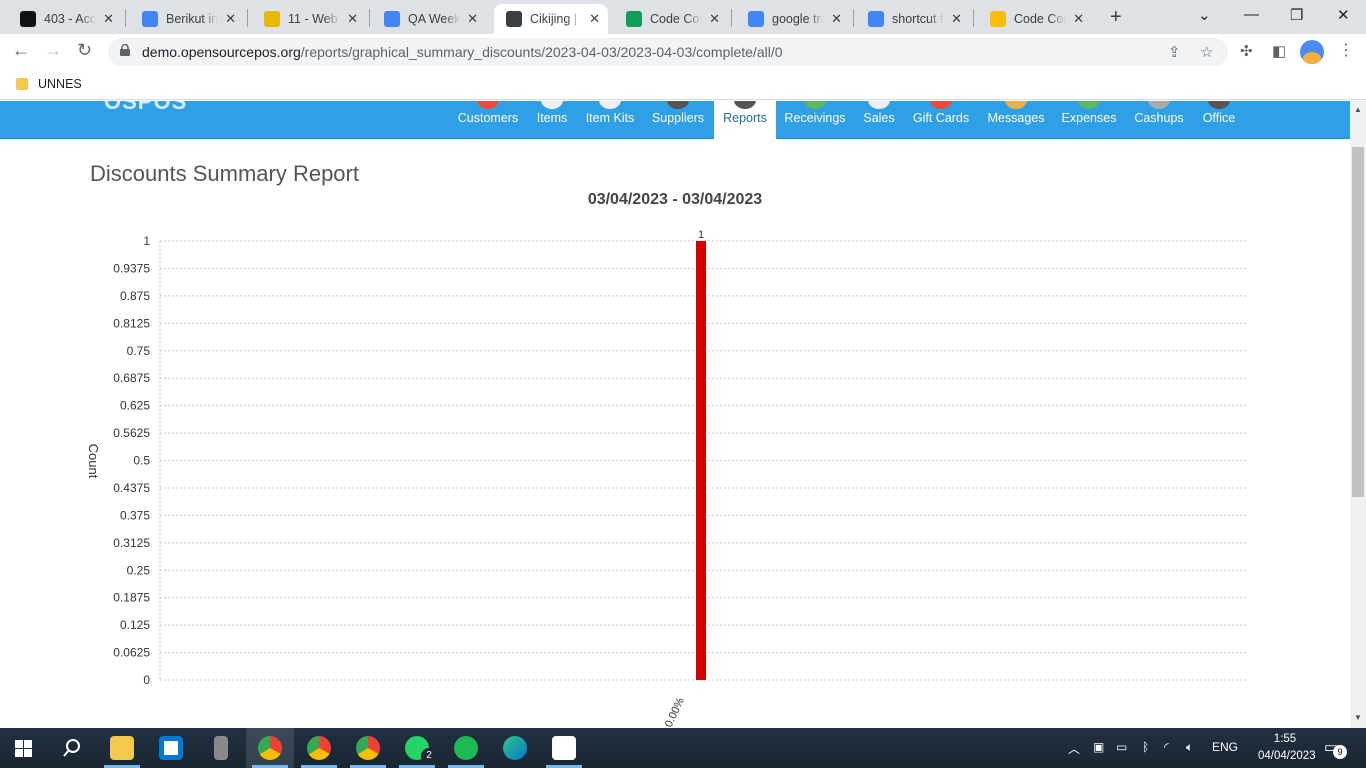  I want to click on y-tick-label: 0.375, so click(135, 515).